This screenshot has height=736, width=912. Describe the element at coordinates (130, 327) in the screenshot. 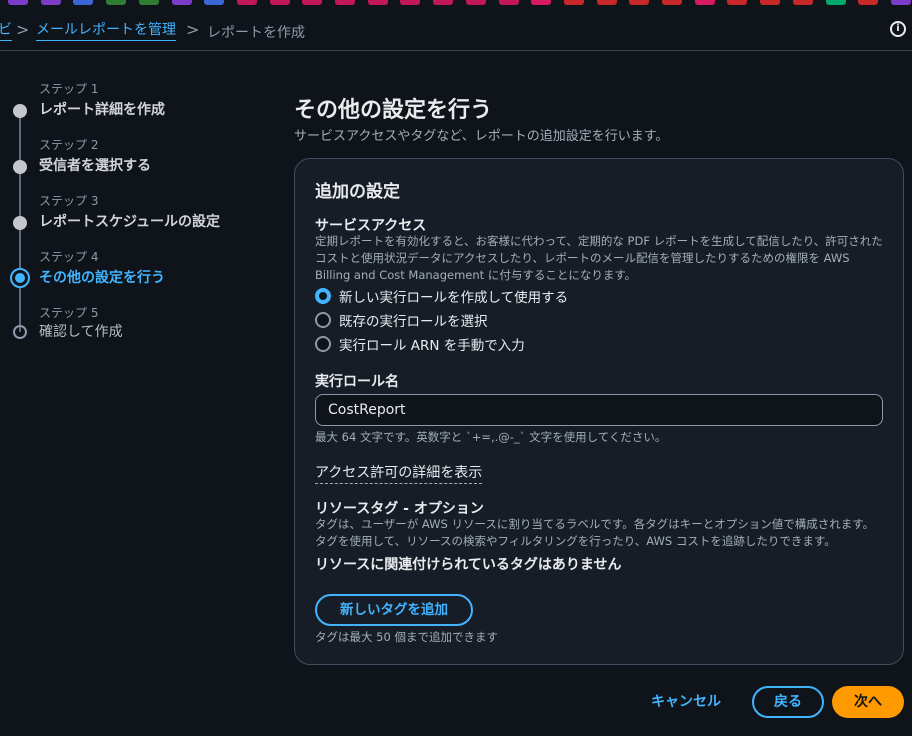

I see `step-5: ステップ 5 確認して作成` at that location.